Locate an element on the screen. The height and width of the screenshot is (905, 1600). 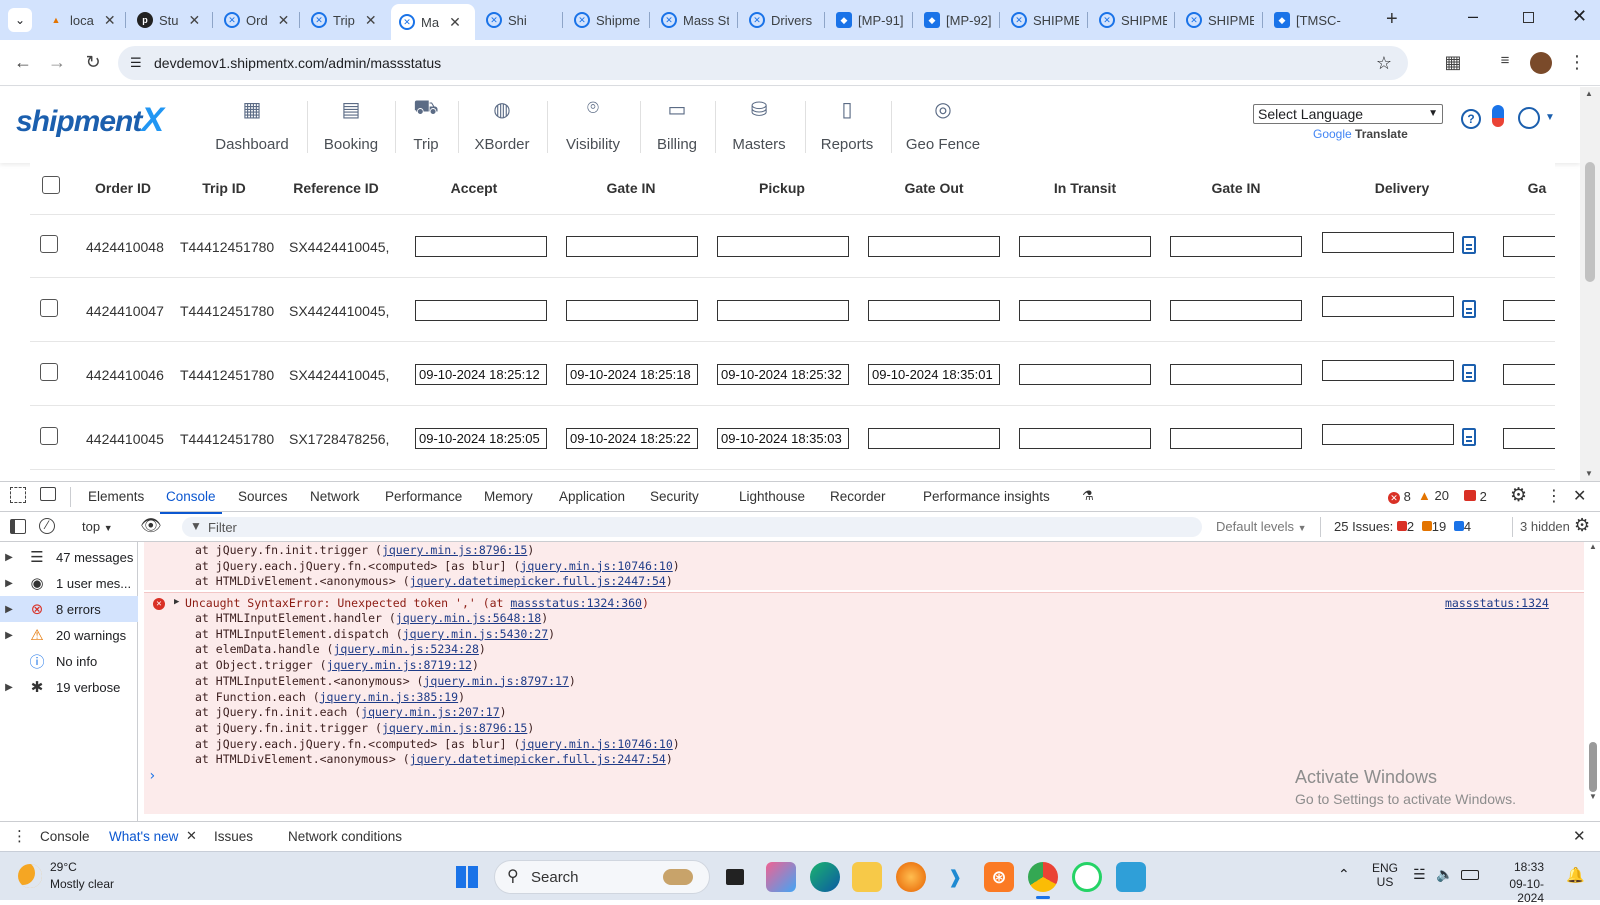
devtools-tab-performance-insights: Performance insights is located at coordinates (986, 496).